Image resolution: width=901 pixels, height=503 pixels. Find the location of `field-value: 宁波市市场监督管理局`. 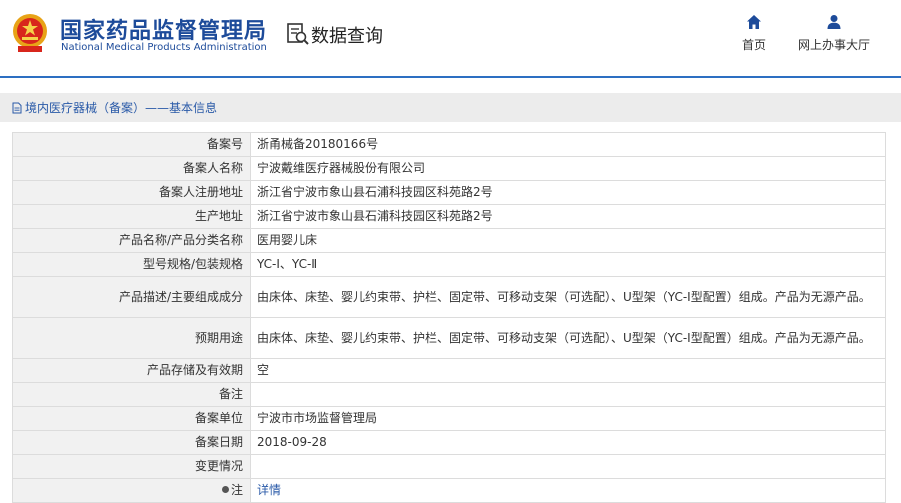

field-value: 宁波市市场监督管理局 is located at coordinates (568, 418).